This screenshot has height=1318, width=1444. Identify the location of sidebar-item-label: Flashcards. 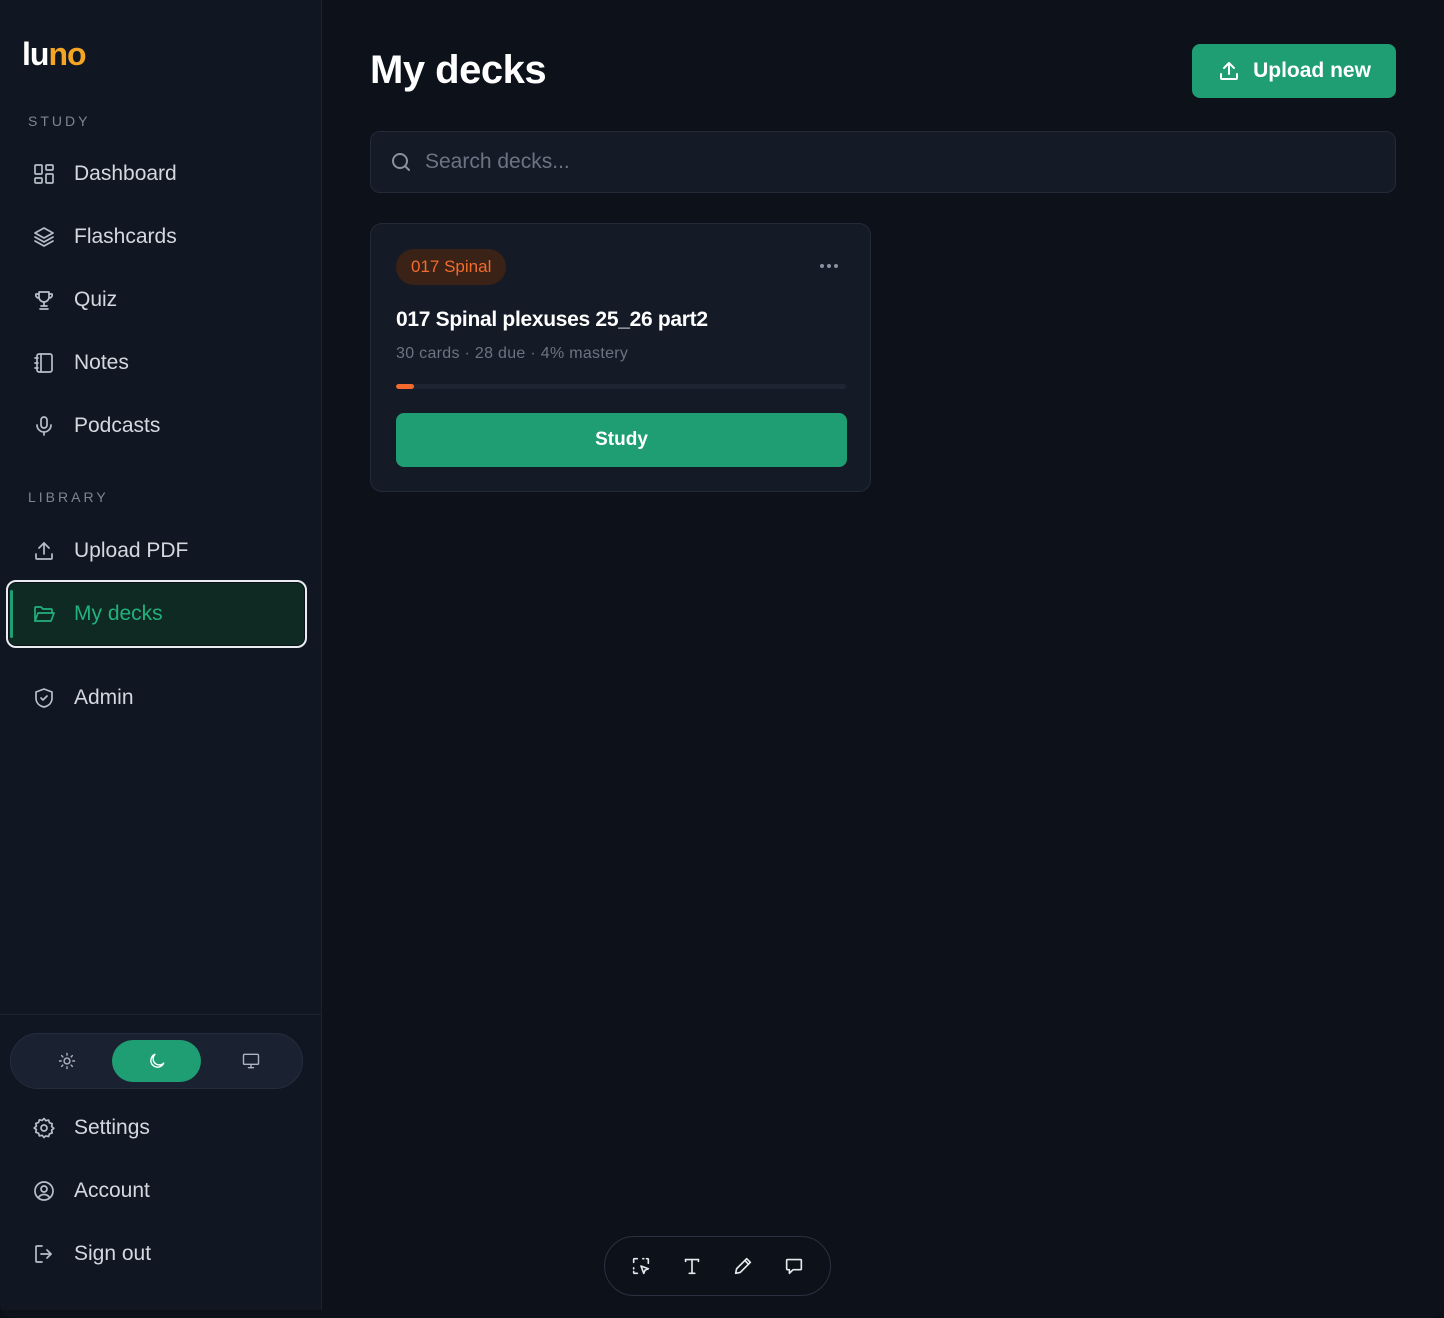
(125, 236).